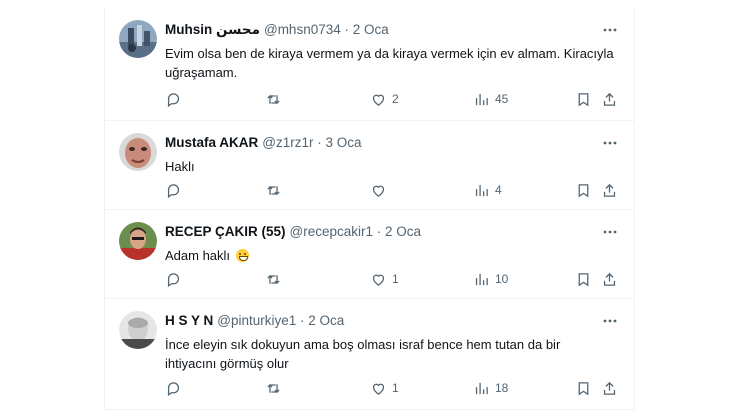  Describe the element at coordinates (502, 99) in the screenshot. I see `views-count: 45` at that location.